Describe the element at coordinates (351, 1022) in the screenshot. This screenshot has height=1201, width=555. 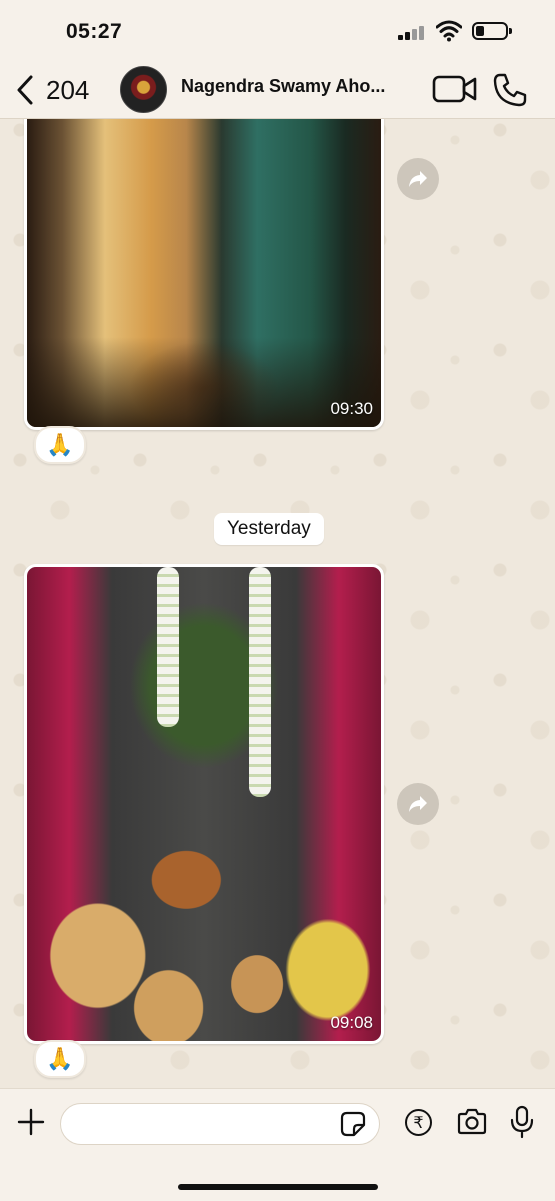
I see `message-time: 09:08` at that location.